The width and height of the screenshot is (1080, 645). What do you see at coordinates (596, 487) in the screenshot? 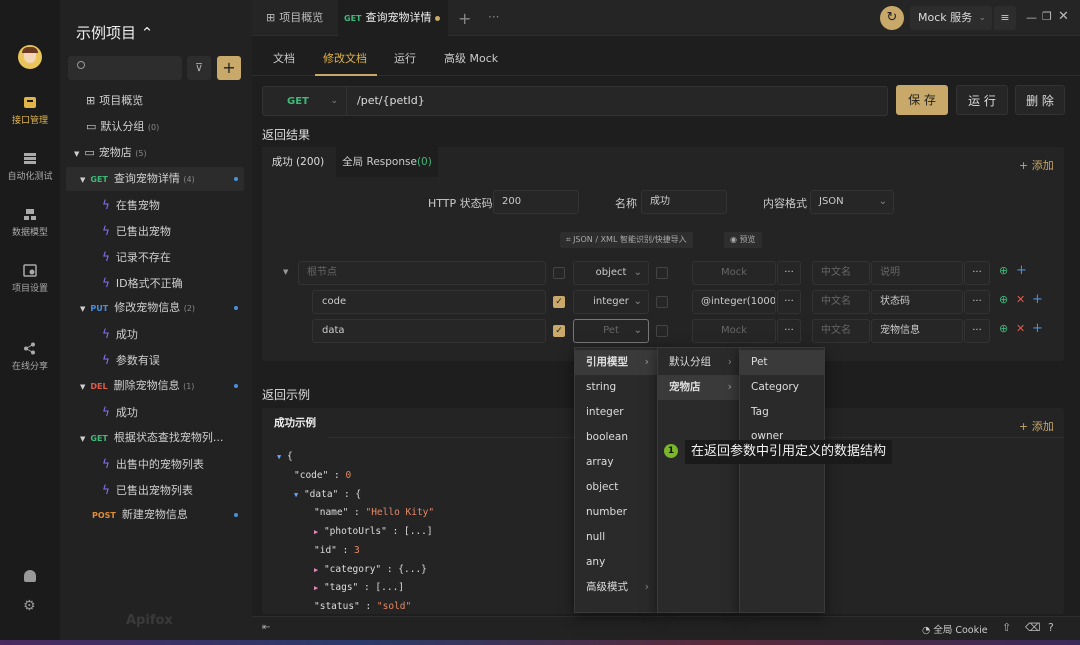
I see `menu-item-object: object` at bounding box center [596, 487].